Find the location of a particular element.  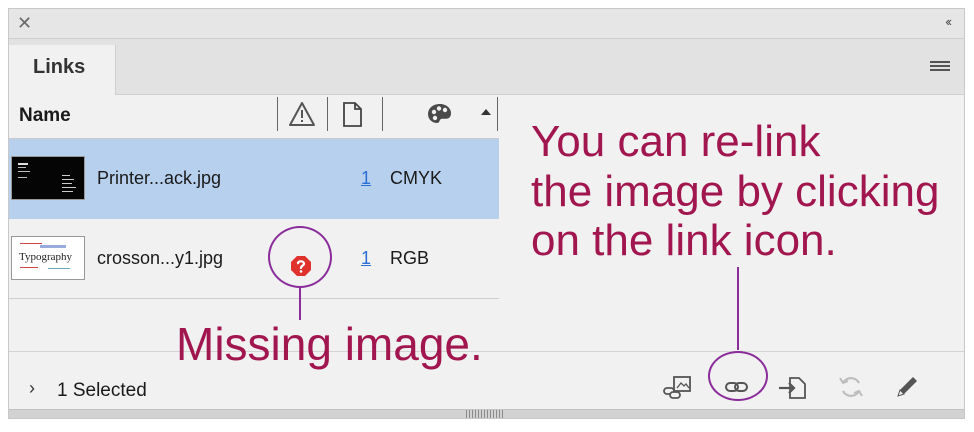

edit-original-icon is located at coordinates (907, 387).